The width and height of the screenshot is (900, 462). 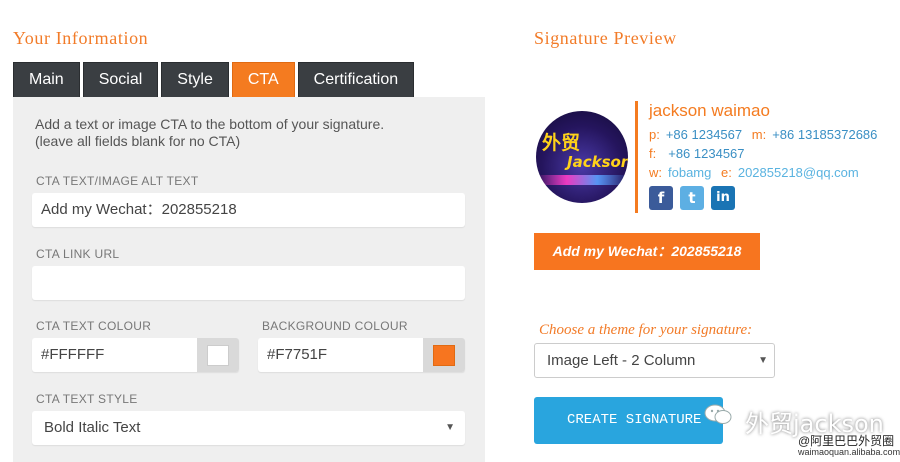 I want to click on linkedin-icon: in, so click(x=723, y=198).